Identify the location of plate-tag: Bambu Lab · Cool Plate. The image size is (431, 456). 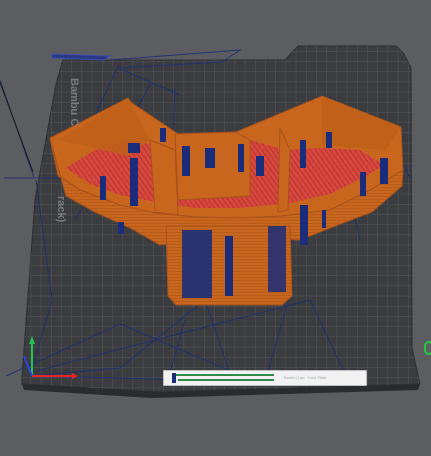
(265, 378).